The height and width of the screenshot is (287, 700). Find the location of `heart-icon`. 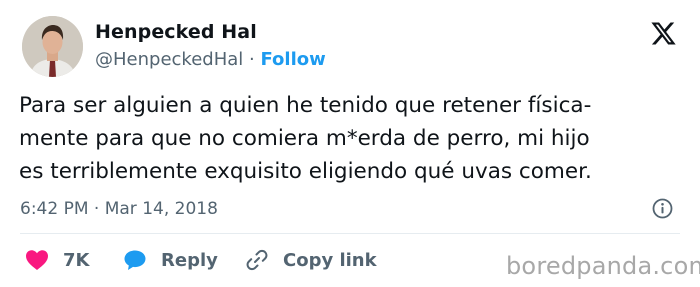

heart-icon is located at coordinates (37, 260).